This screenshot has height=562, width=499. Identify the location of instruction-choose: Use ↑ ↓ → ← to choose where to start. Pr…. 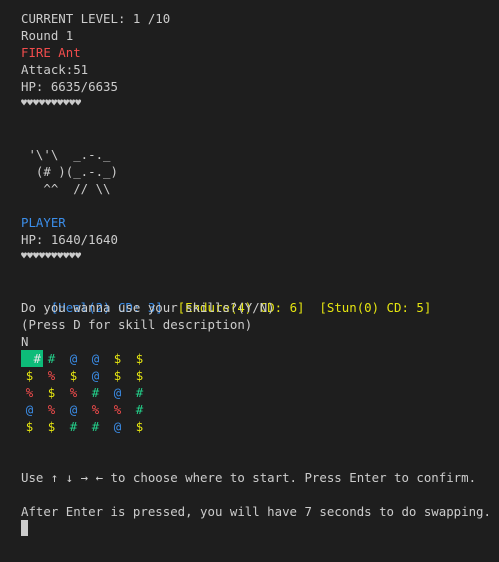
(249, 477).